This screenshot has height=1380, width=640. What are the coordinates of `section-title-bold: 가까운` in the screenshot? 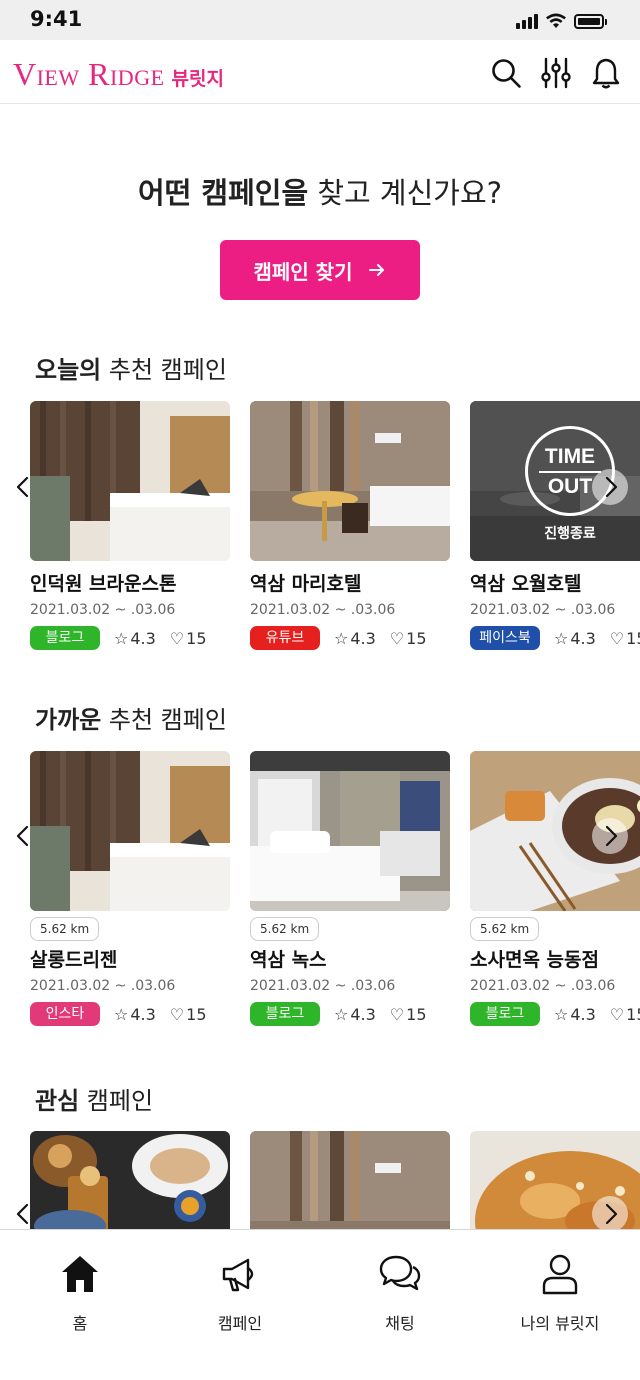 It's located at (68, 720).